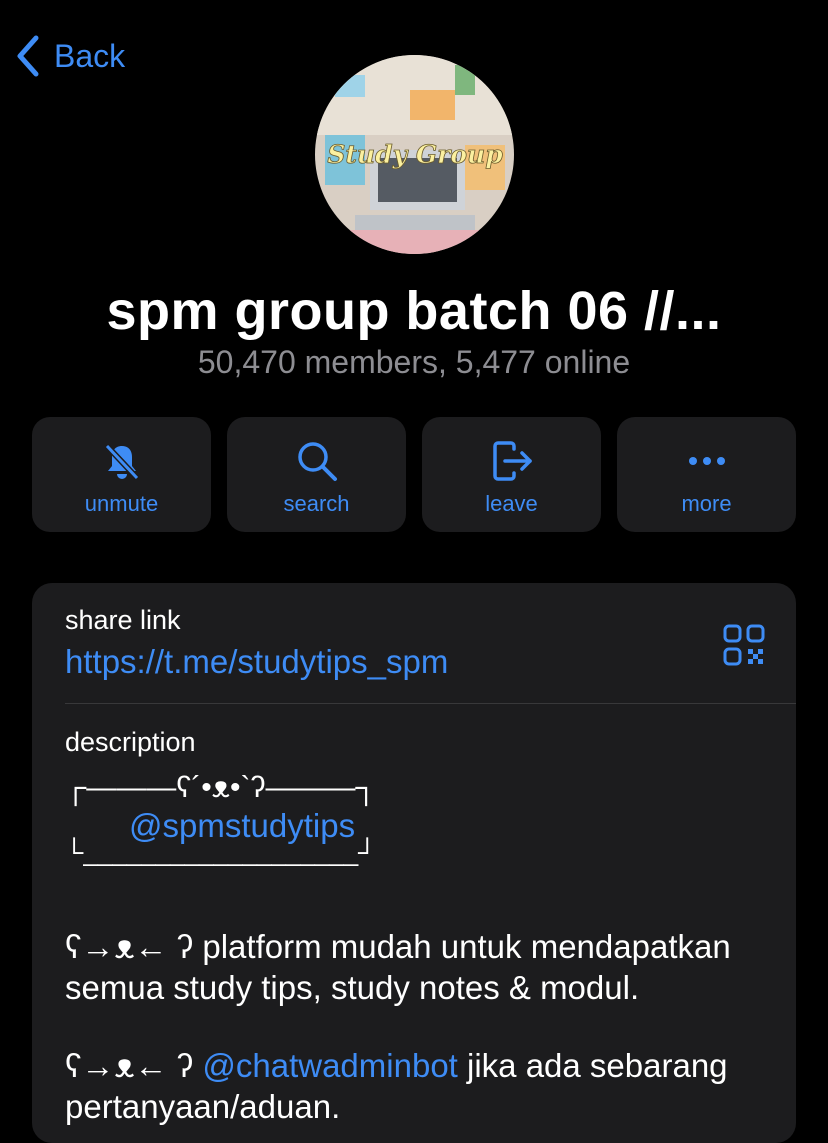 The height and width of the screenshot is (1143, 828). Describe the element at coordinates (90, 55) in the screenshot. I see `back-label: Back` at that location.